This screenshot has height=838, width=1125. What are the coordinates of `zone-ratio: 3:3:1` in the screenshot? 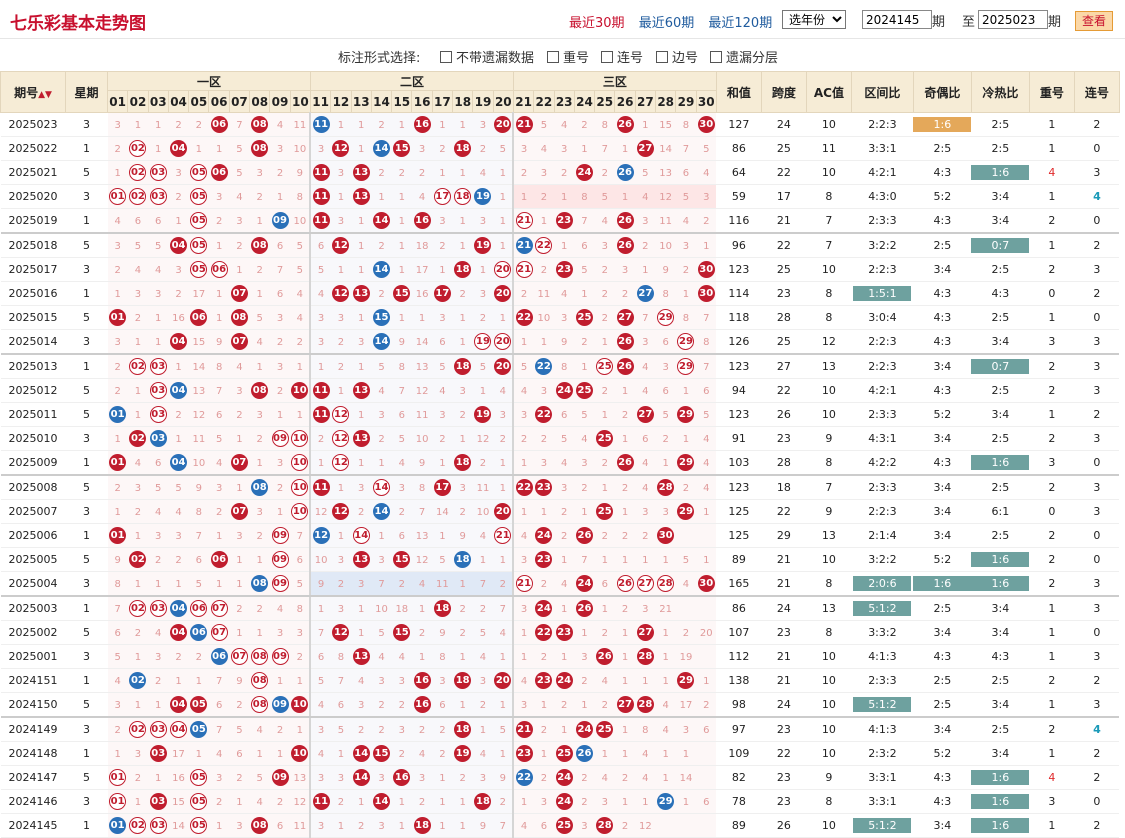 It's located at (882, 801).